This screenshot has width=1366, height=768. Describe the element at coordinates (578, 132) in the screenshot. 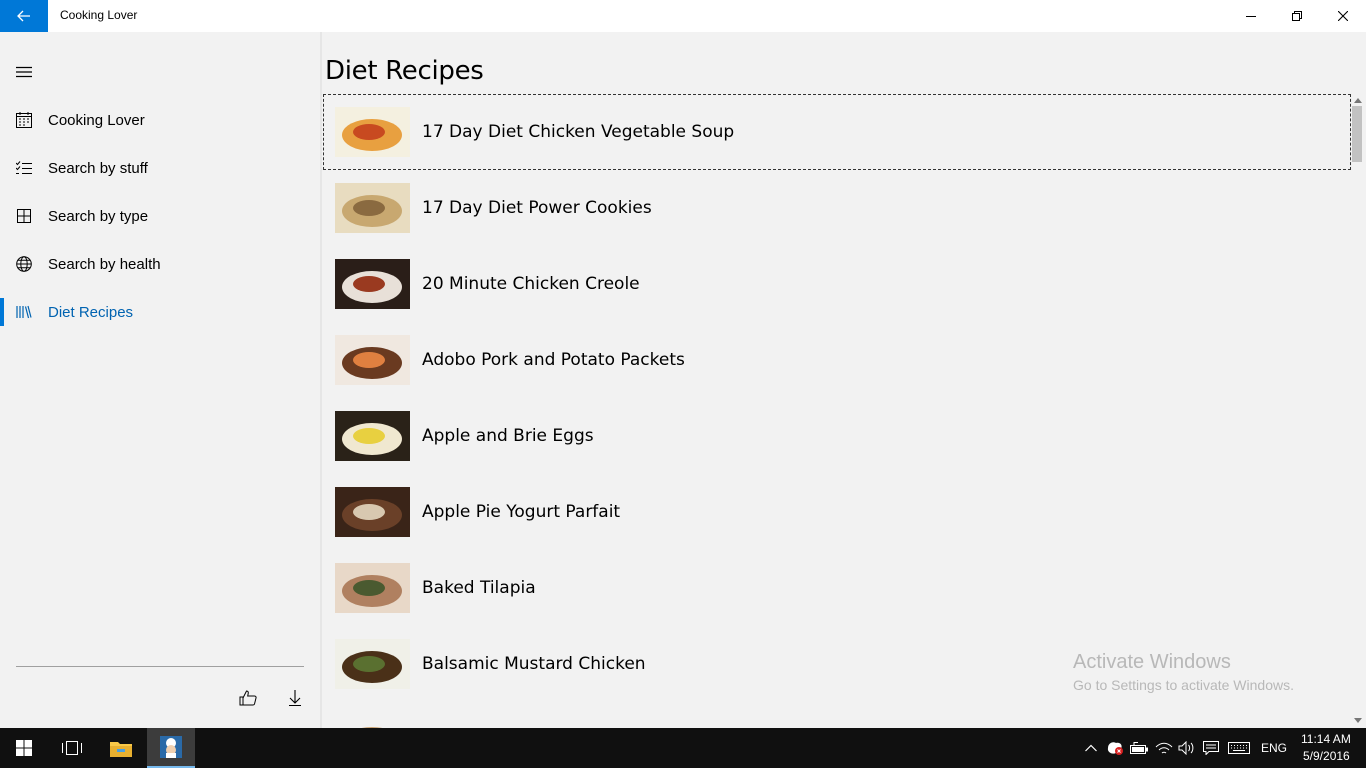

I see `recipe-name: 17 Day Diet Chicken Vegetable Soup` at that location.